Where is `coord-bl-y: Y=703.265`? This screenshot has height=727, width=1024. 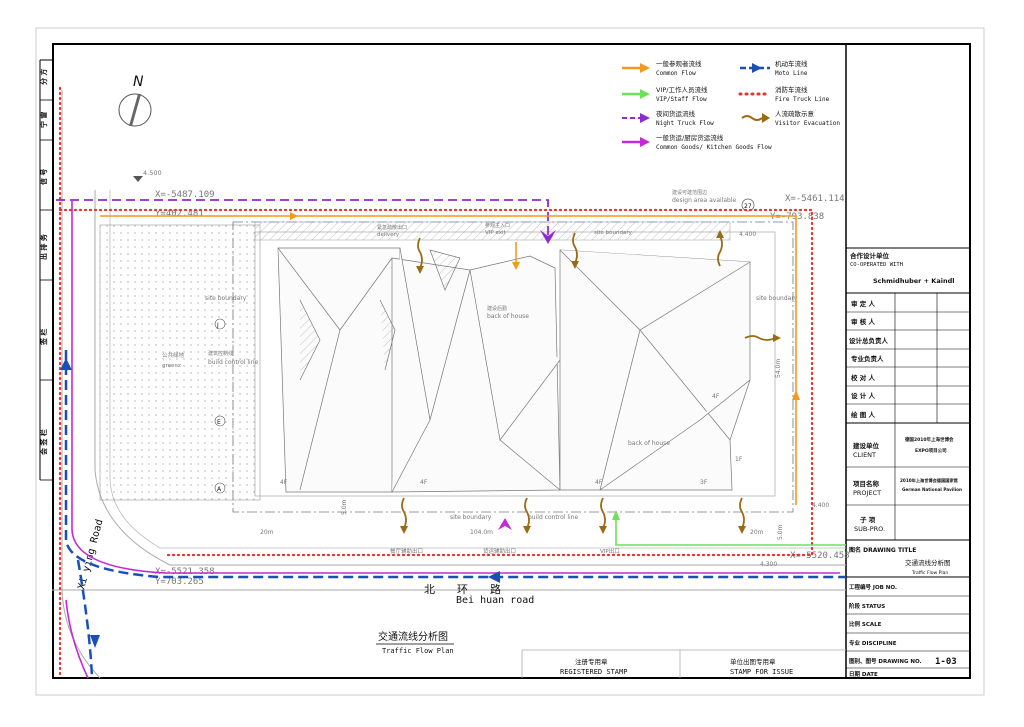
coord-bl-y: Y=703.265 is located at coordinates (179, 582).